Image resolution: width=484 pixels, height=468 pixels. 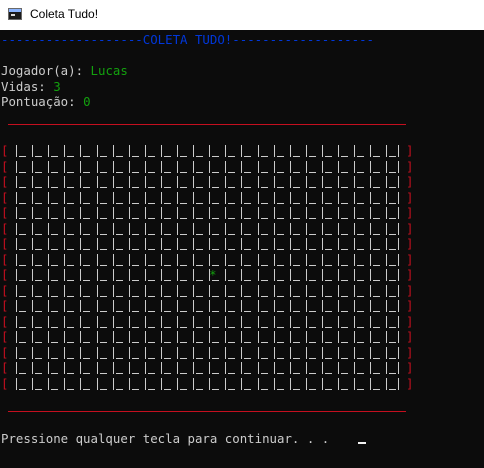 I want to click on header-dashes-left: -------------------, so click(x=72, y=39).